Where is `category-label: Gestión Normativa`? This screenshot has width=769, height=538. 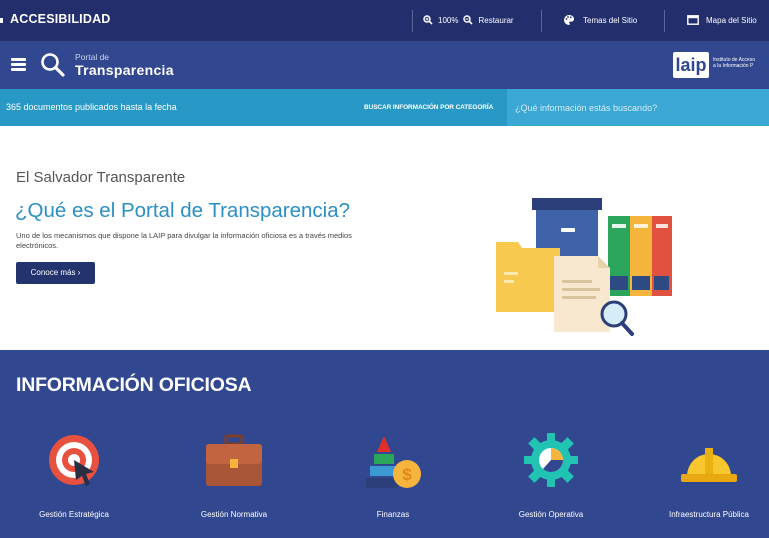
category-label: Gestión Normativa is located at coordinates (234, 514).